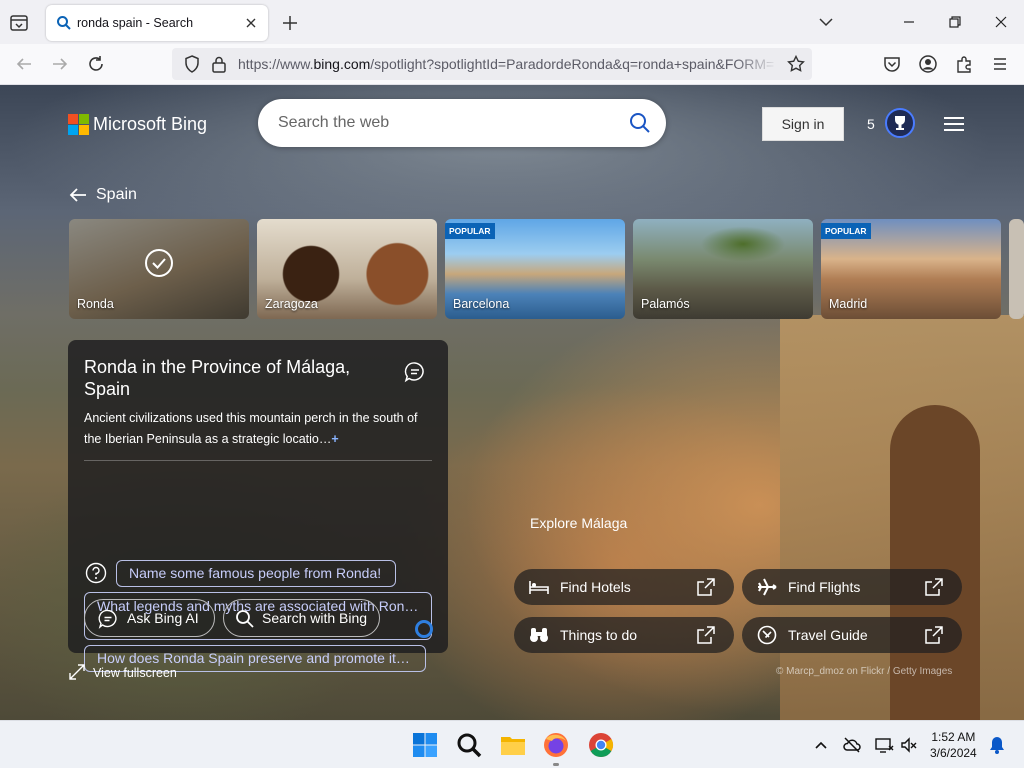  I want to click on windows-start-icon, so click(425, 745).